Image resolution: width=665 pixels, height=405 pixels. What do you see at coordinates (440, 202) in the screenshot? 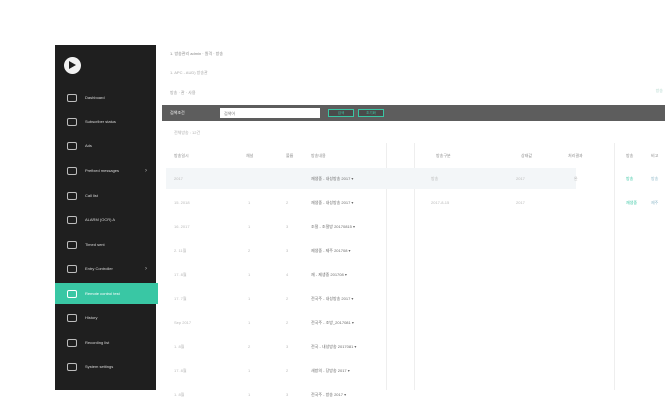
I see `detail-cell-type: 2017-8-15` at bounding box center [440, 202].